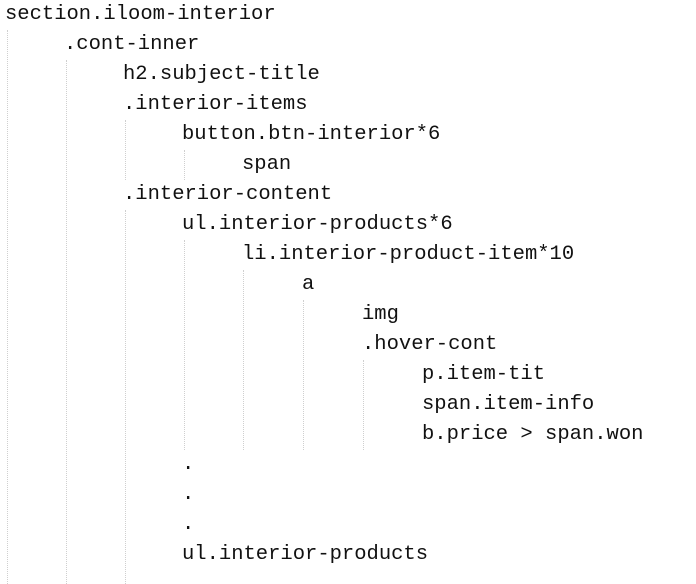 The image size is (696, 584). I want to click on indent-guide-link-block, so click(303, 375).